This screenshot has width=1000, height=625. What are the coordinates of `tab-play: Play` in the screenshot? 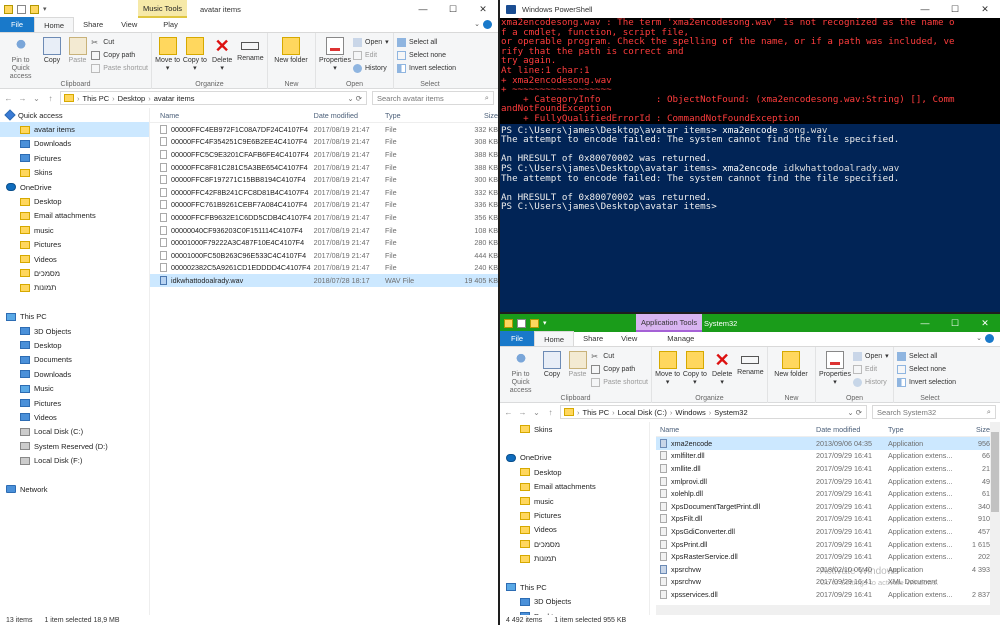 It's located at (170, 24).